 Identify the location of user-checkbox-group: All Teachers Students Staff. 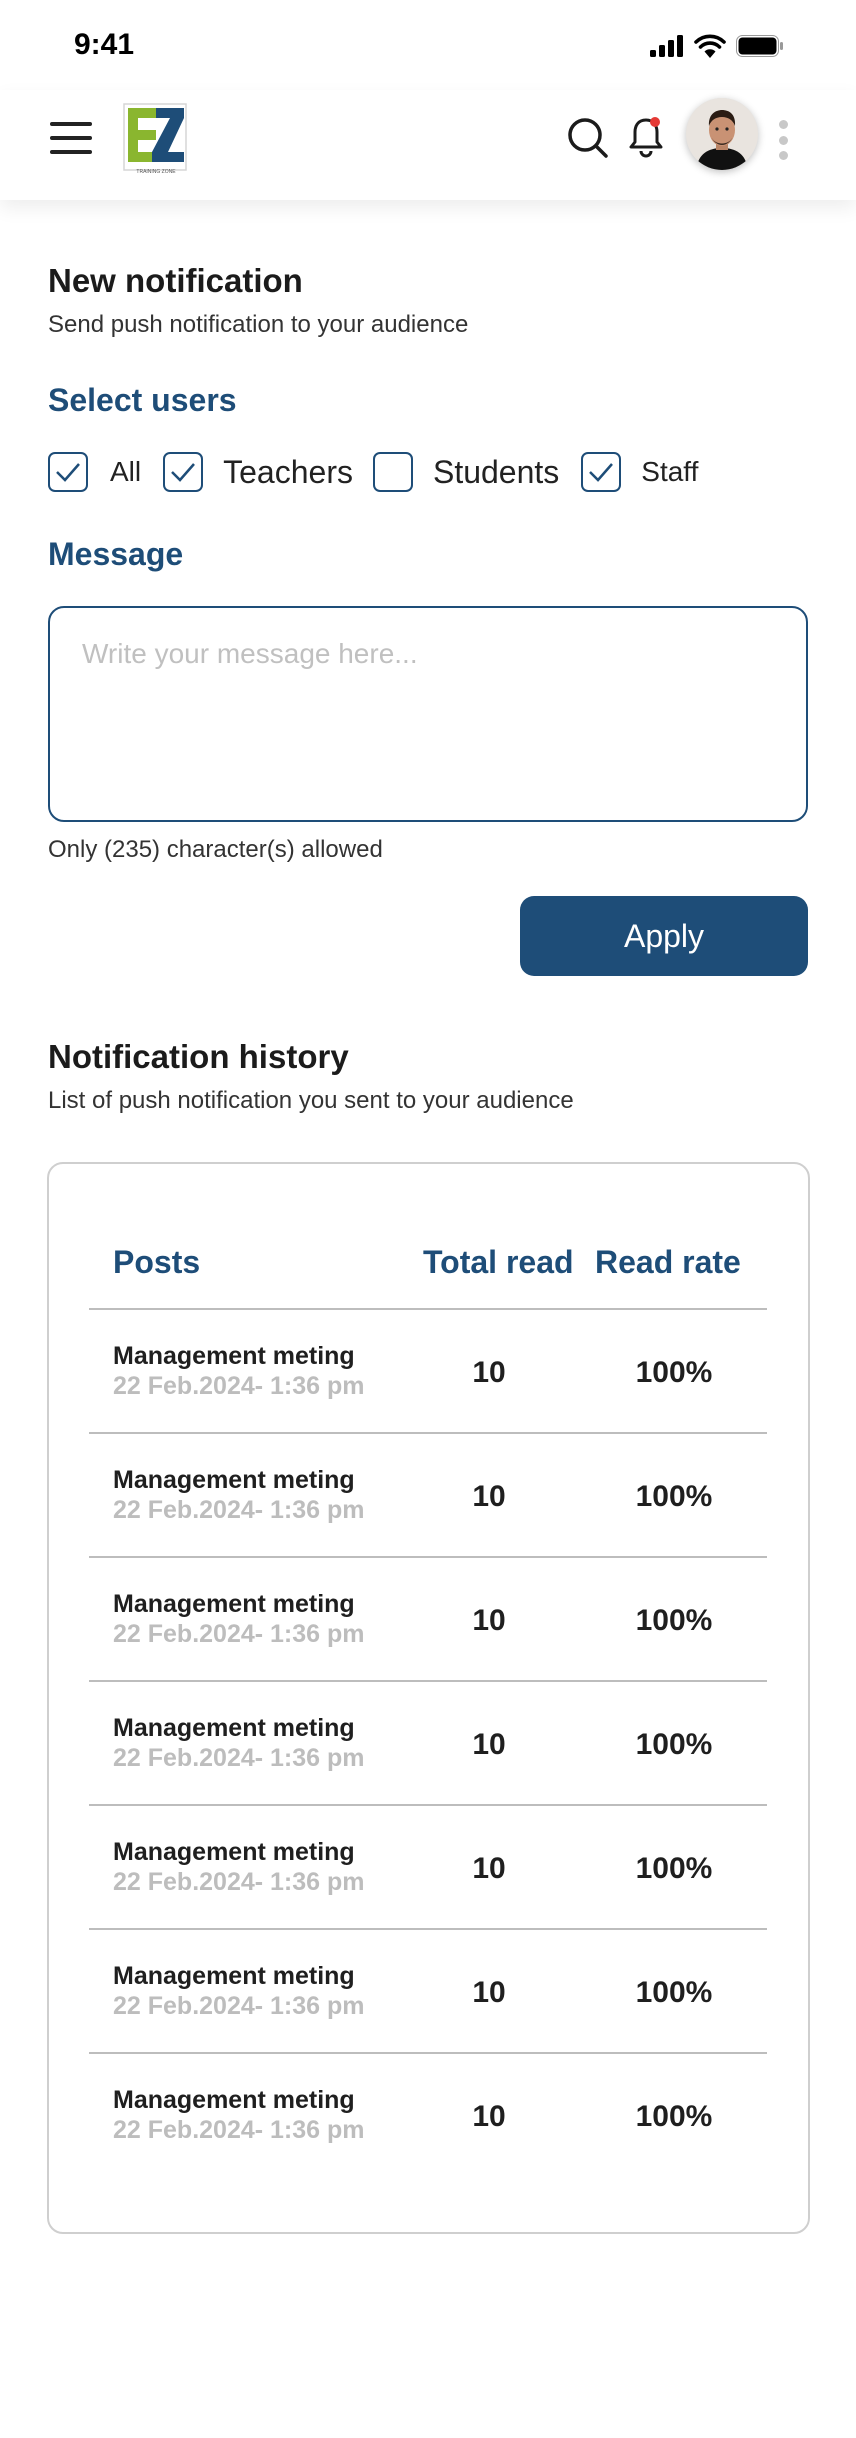
(373, 472).